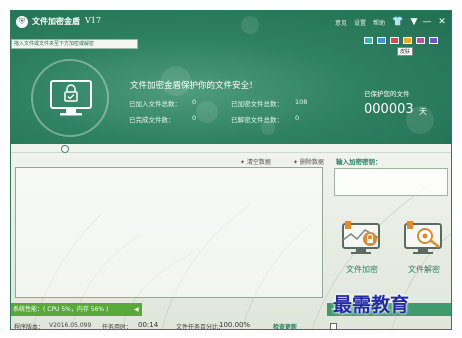 This screenshot has height=338, width=462. I want to click on encryption-key-input, so click(391, 182).